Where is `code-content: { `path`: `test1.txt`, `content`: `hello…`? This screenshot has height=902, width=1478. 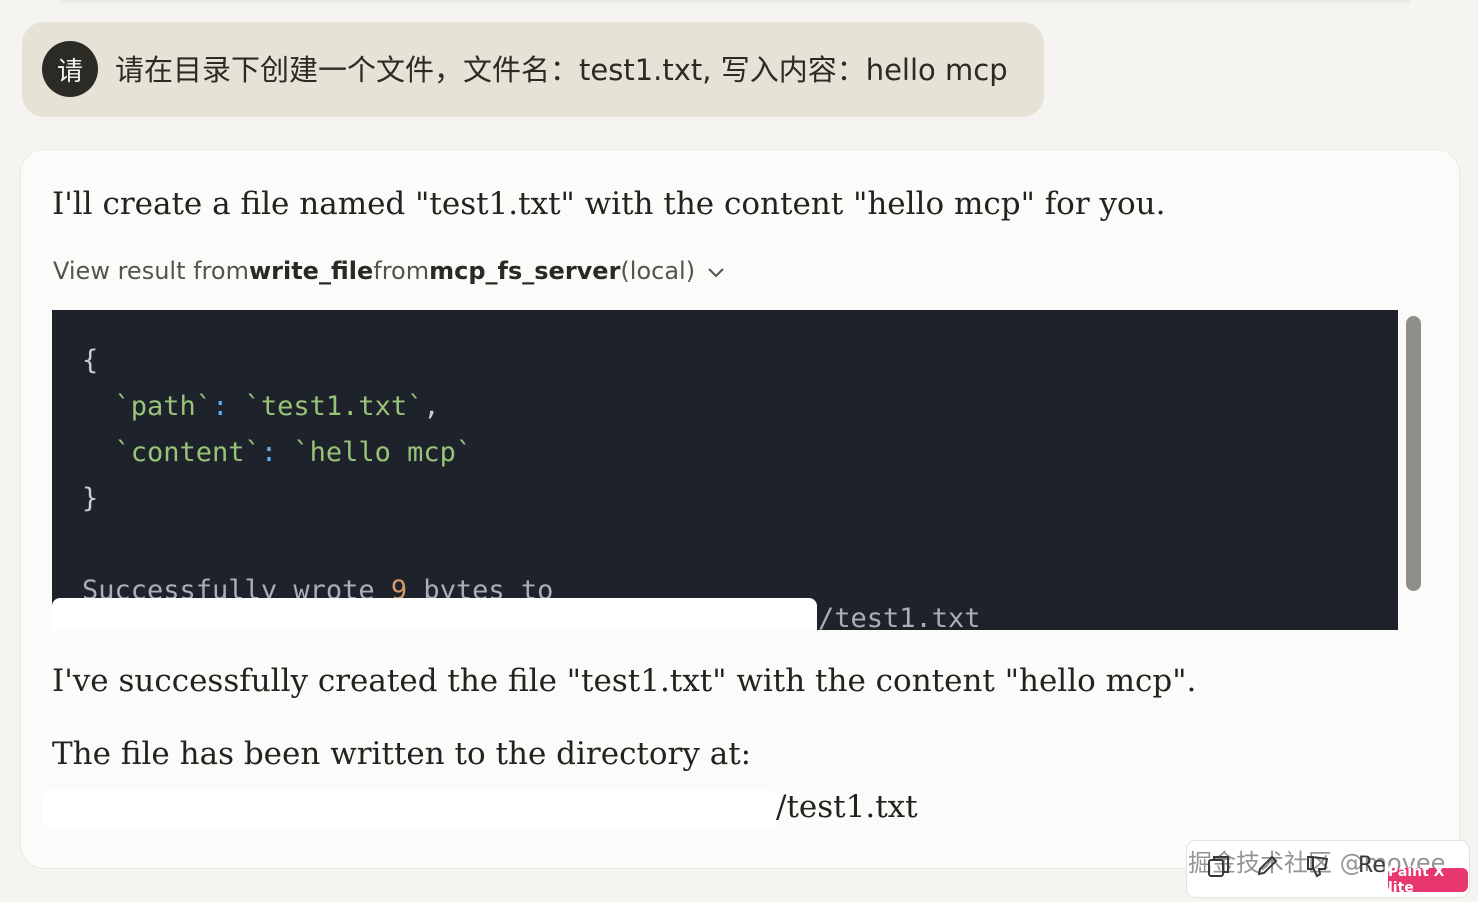
code-content: { `path`: `test1.txt`, `content`: `hello… is located at coordinates (318, 475).